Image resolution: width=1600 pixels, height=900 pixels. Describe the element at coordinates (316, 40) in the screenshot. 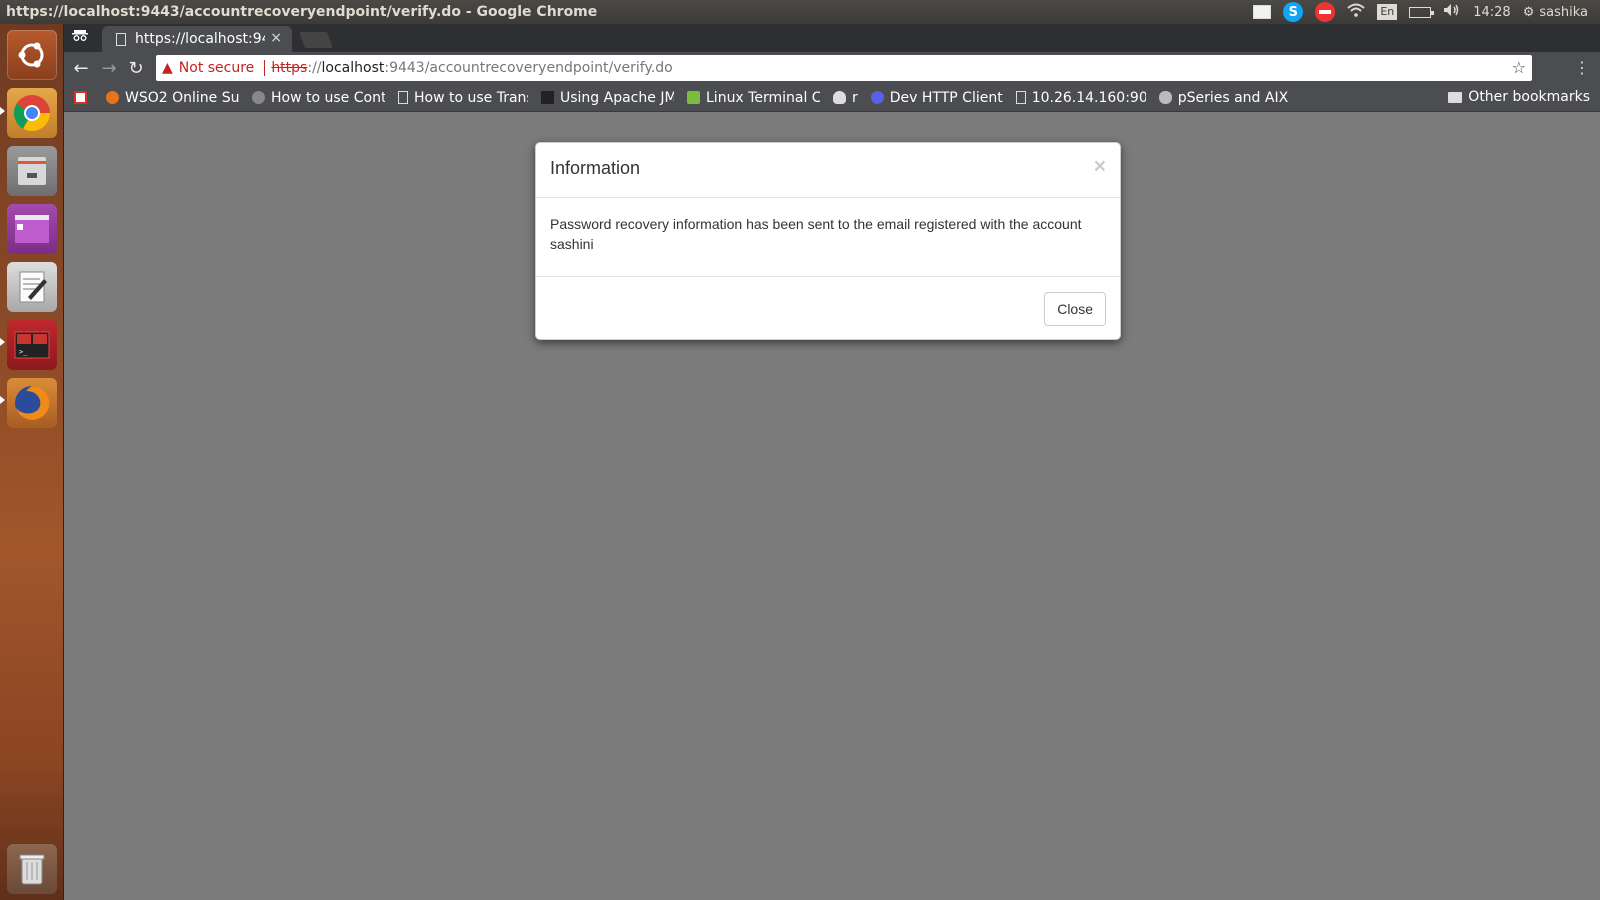

I see `new-tab-button` at that location.